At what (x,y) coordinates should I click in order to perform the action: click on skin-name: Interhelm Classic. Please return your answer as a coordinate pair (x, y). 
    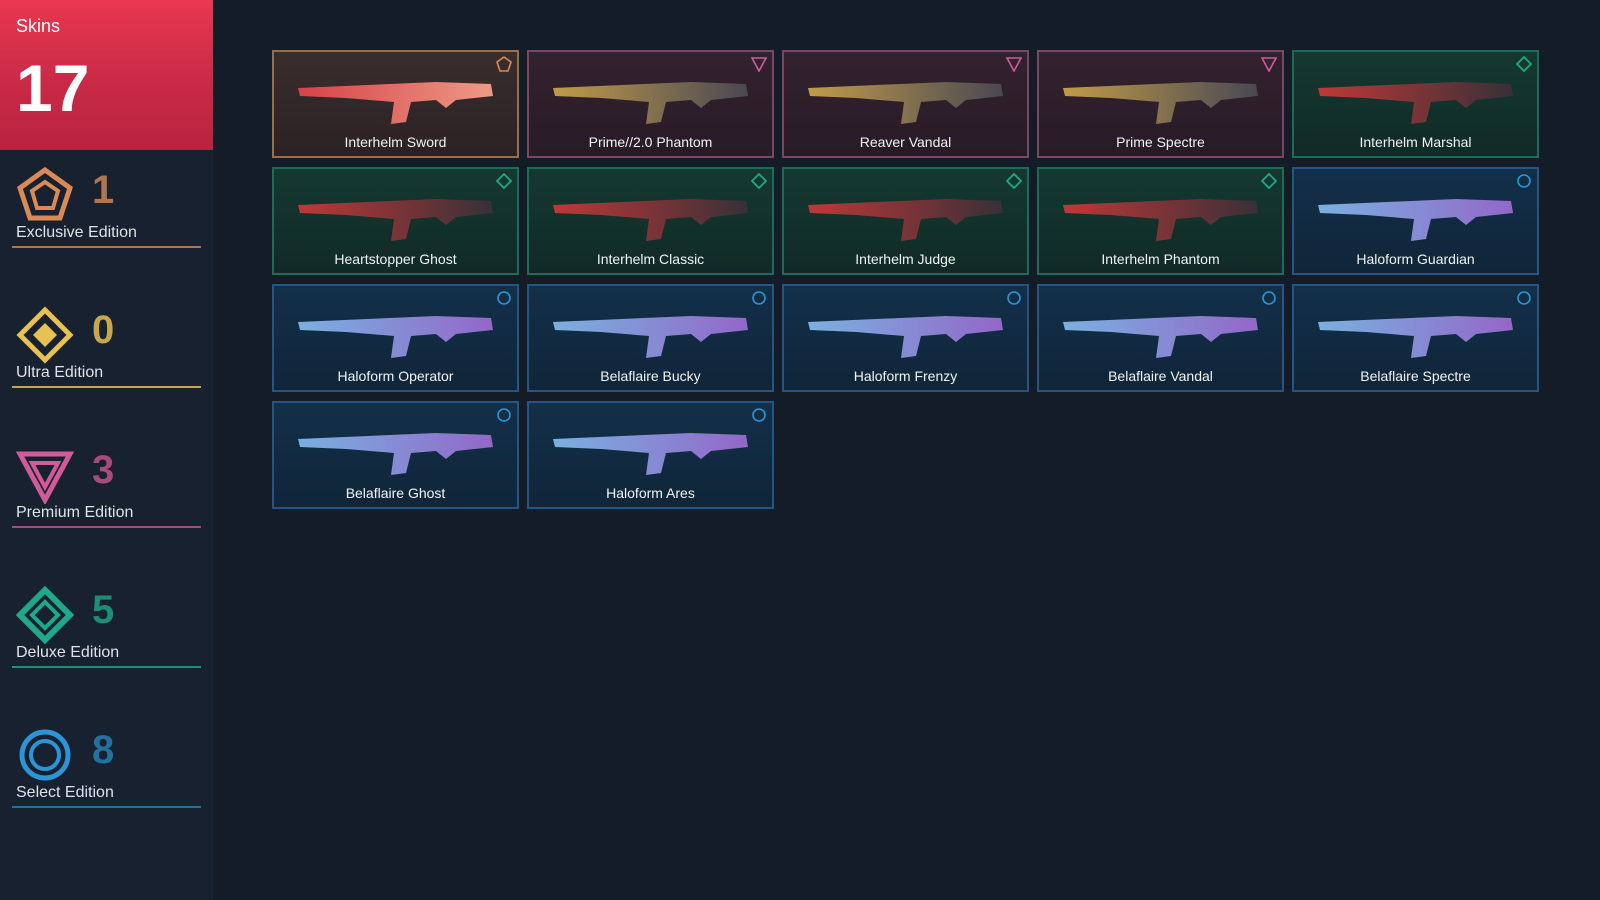
    Looking at the image, I should click on (650, 259).